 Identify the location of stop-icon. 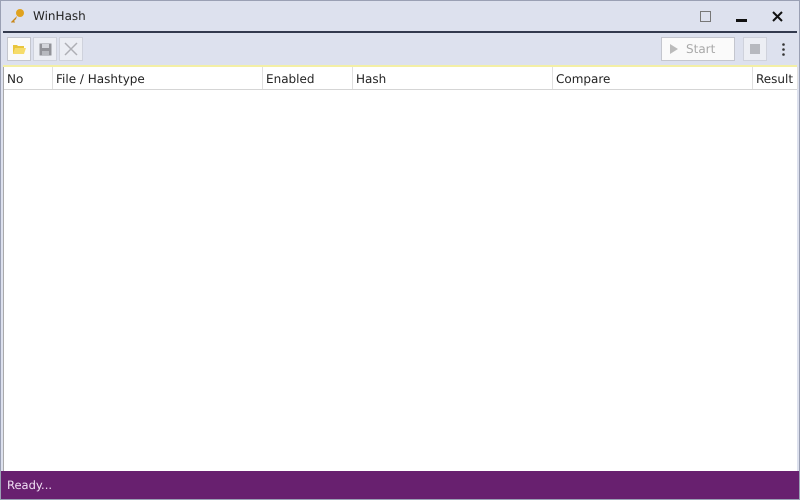
(755, 49).